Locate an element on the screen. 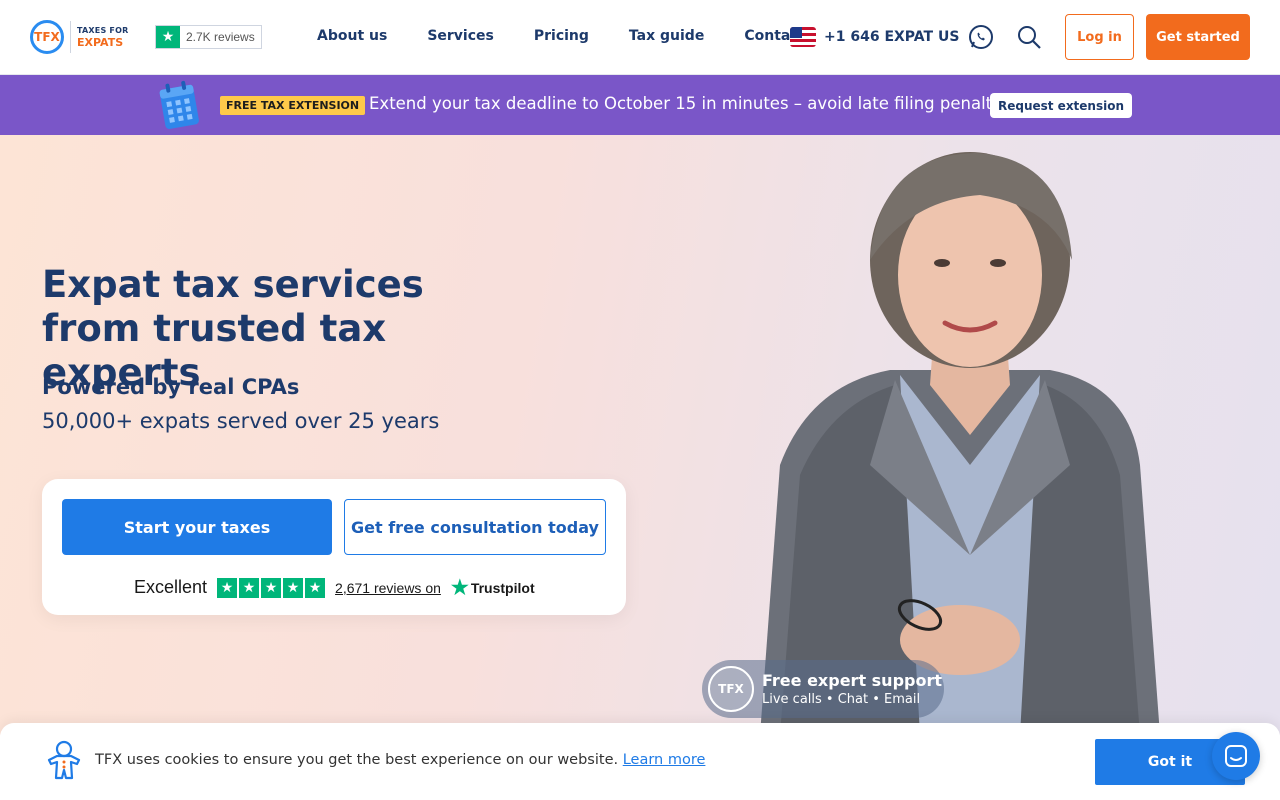  hero-subtitle: 50,000+ expats served over 25 years is located at coordinates (241, 421).